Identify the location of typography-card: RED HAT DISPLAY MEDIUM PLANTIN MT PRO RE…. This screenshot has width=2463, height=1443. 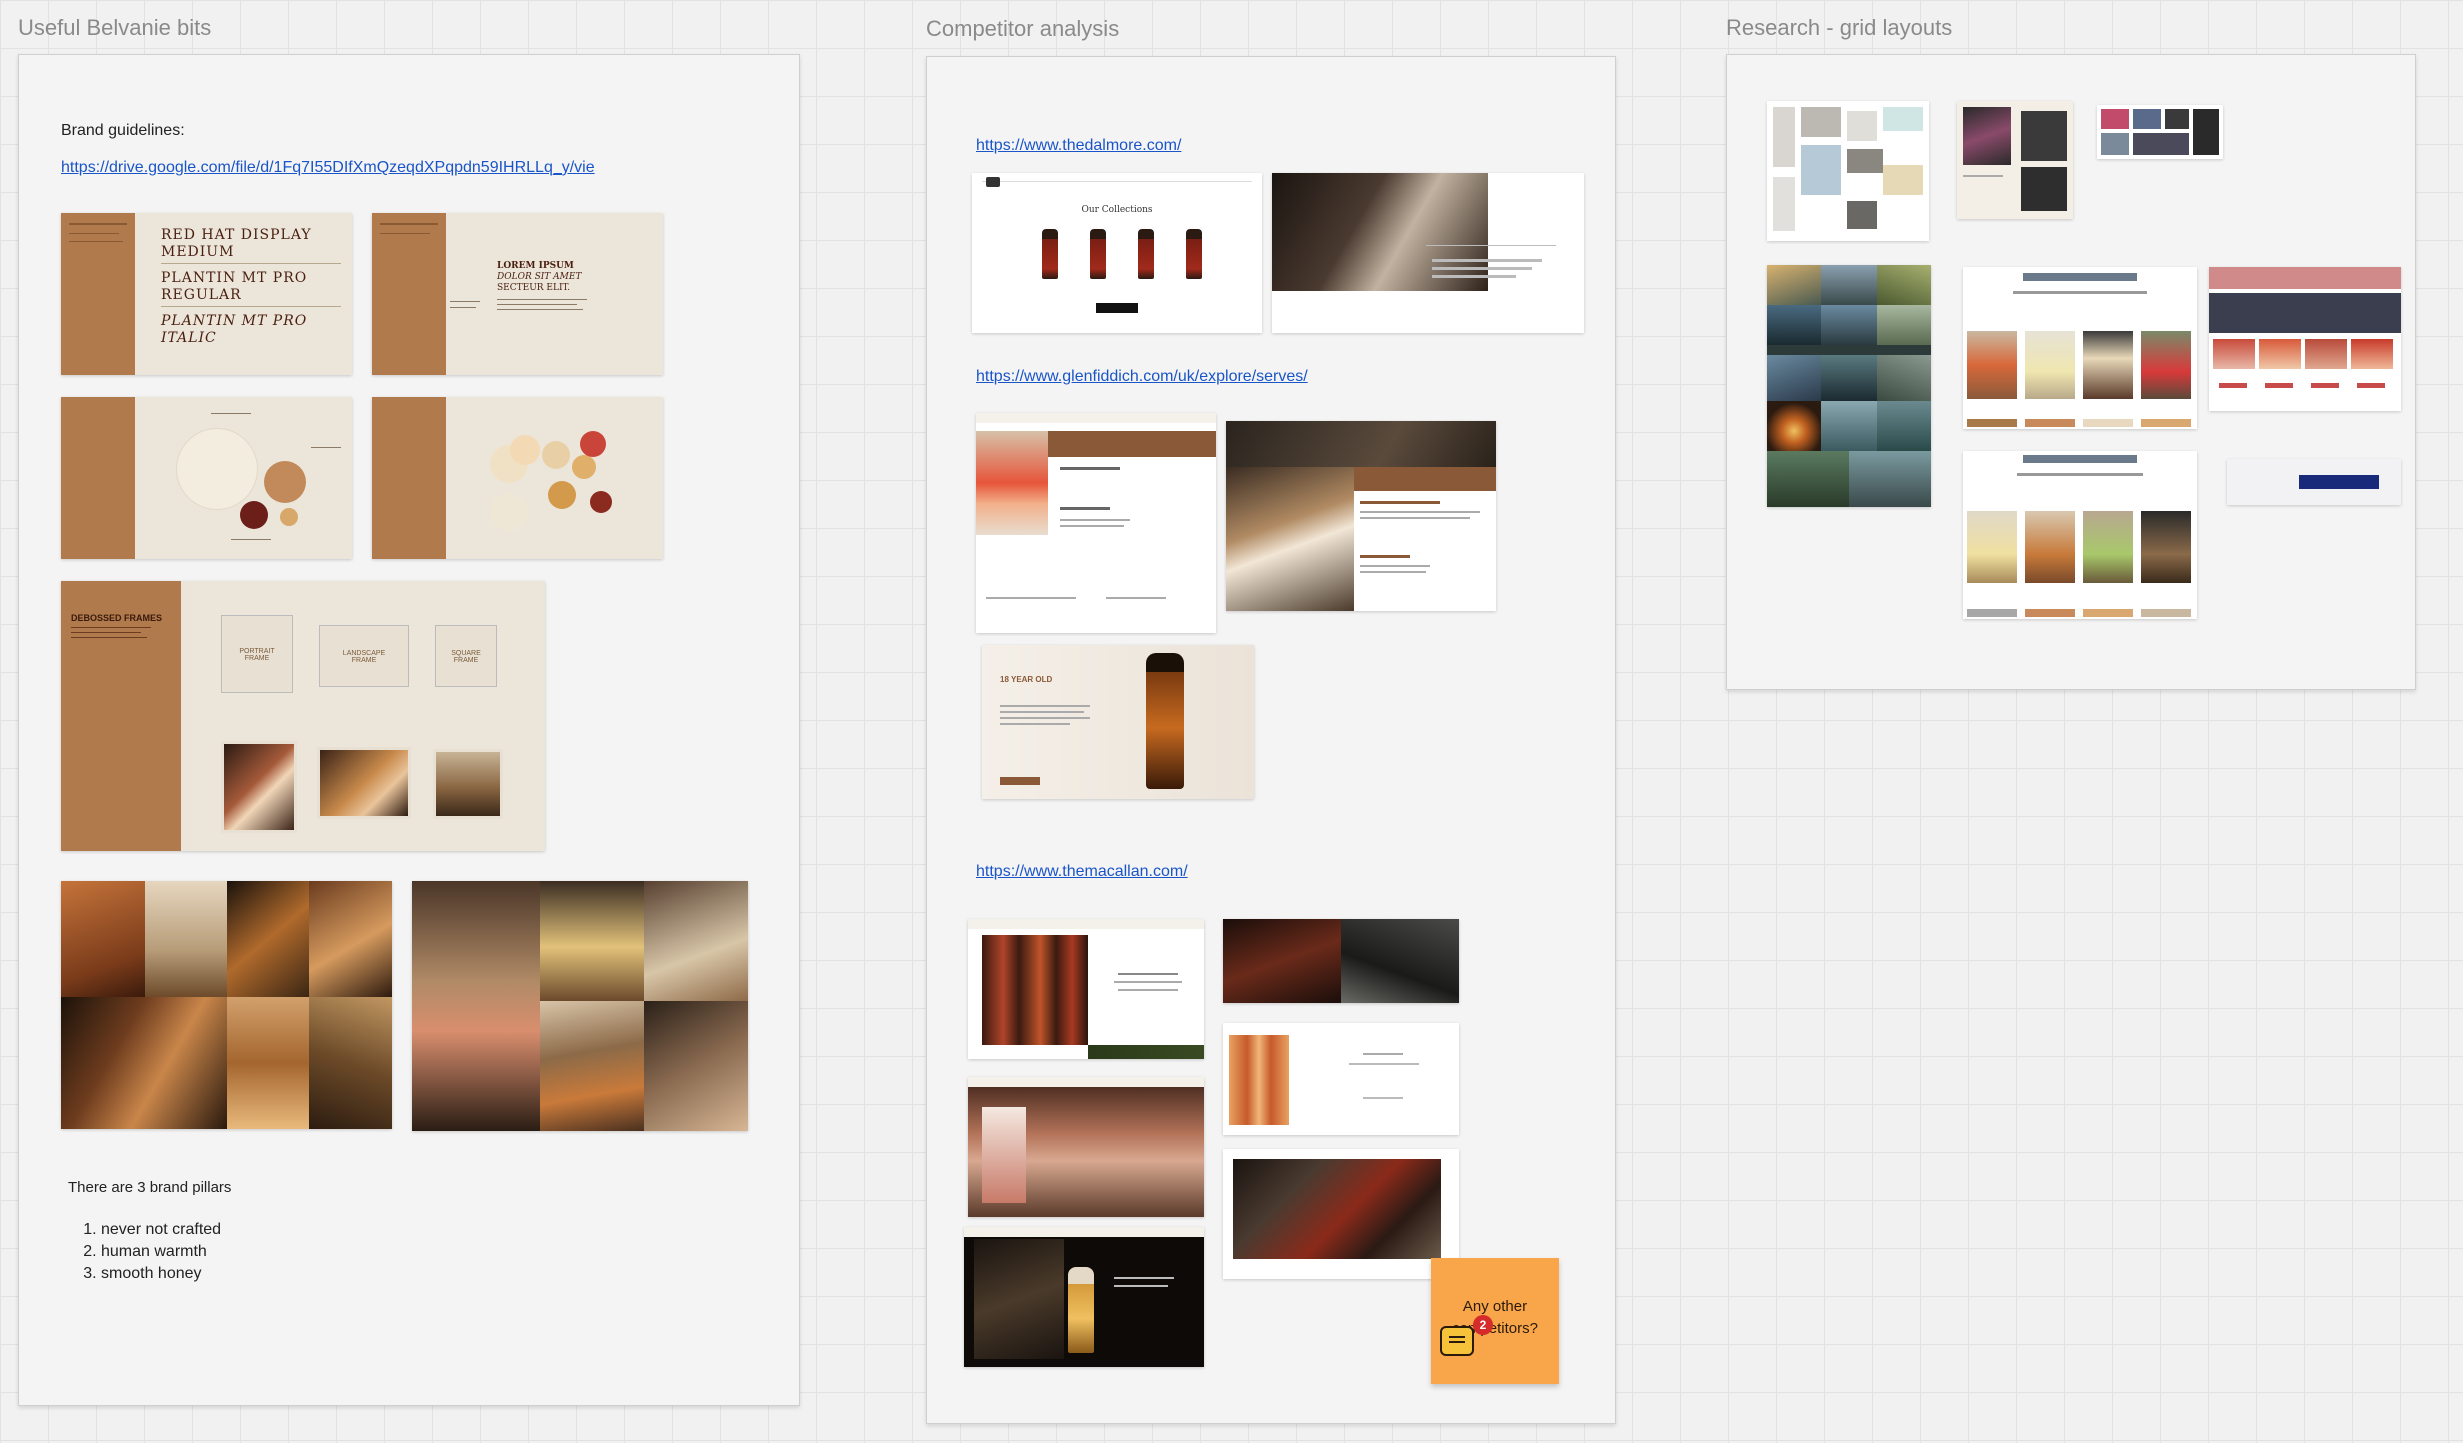
(206, 294).